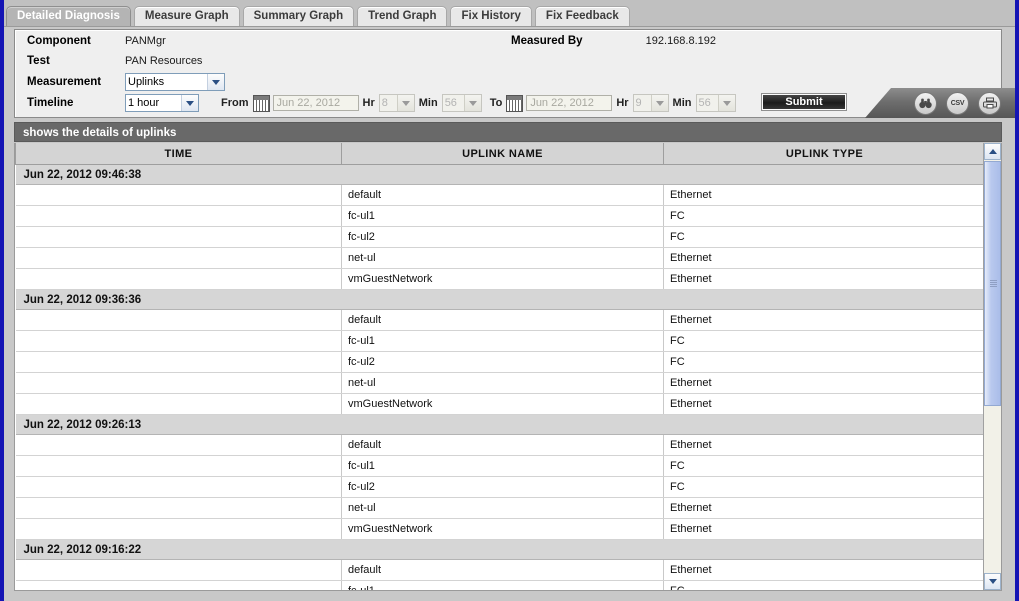 This screenshot has height=601, width=1019. I want to click on to-label: To, so click(496, 103).